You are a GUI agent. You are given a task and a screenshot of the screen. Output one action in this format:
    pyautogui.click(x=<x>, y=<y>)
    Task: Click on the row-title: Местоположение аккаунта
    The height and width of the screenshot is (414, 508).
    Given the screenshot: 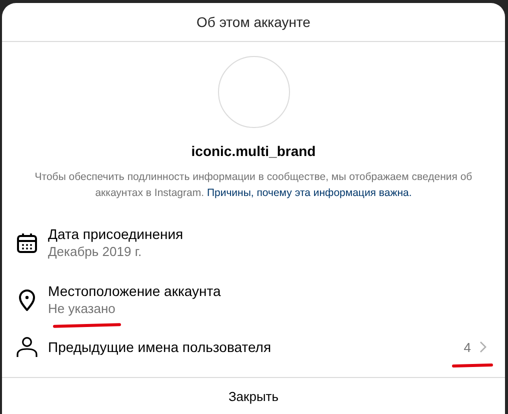 What is the action you would take?
    pyautogui.click(x=135, y=291)
    